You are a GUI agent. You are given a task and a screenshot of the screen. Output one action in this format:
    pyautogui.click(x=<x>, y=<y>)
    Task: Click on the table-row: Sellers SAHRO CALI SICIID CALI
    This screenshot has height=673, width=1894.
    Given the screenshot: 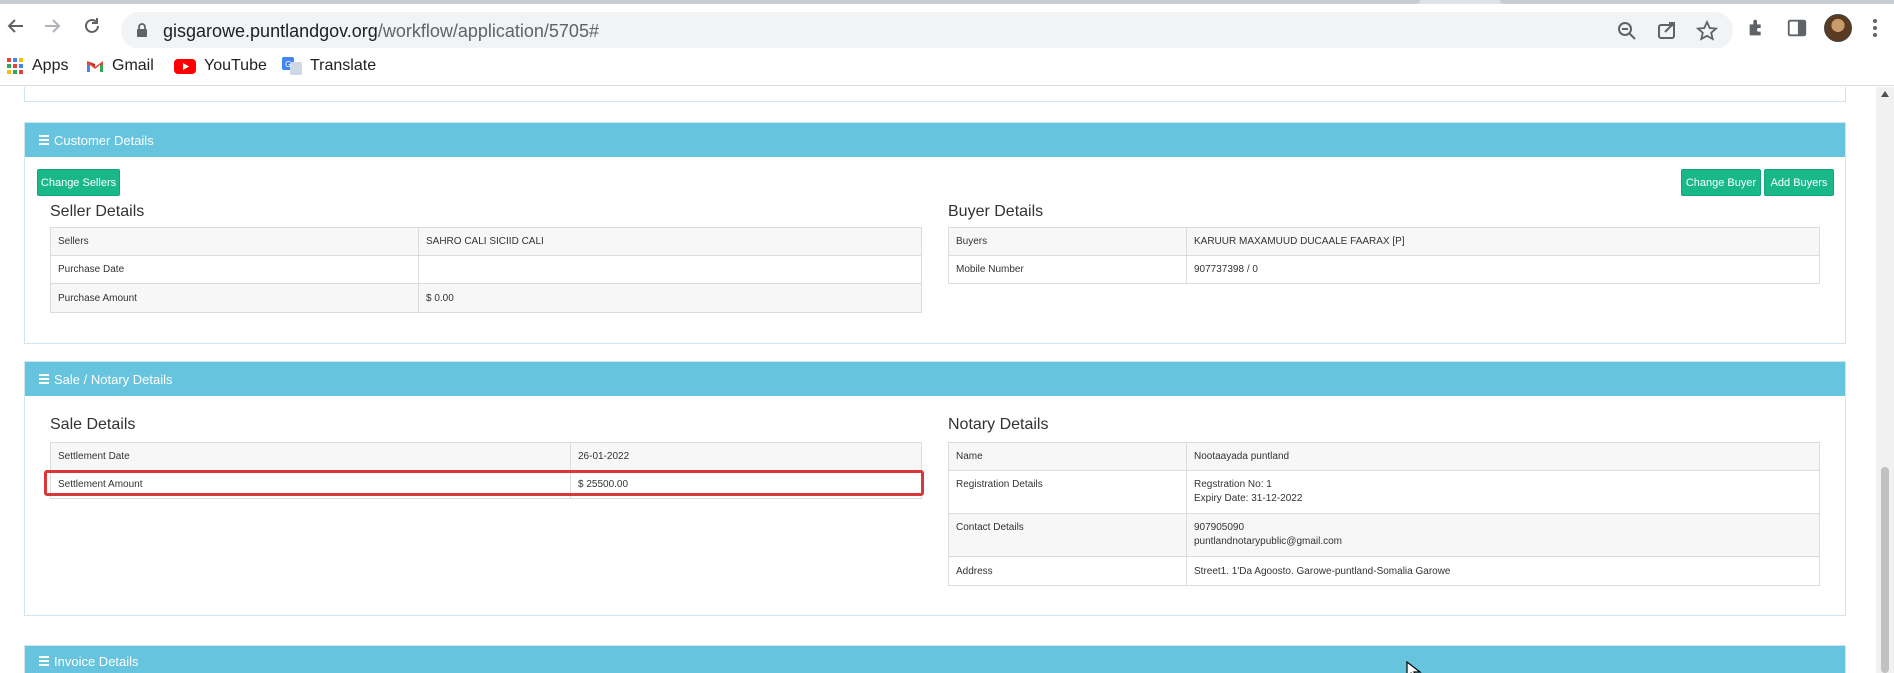 What is the action you would take?
    pyautogui.click(x=486, y=241)
    